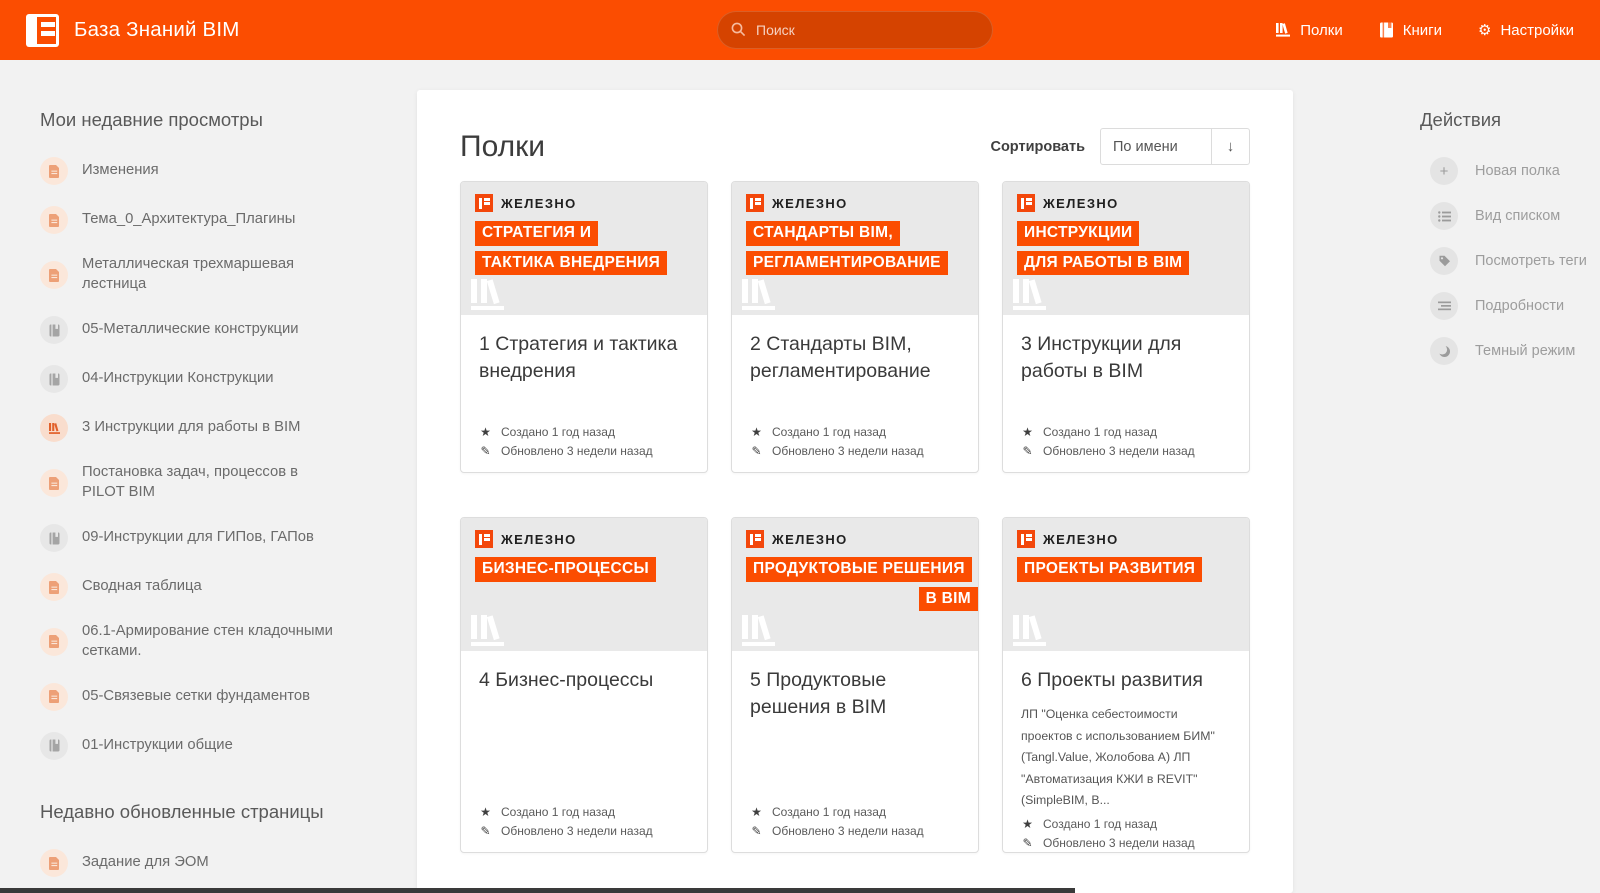  What do you see at coordinates (151, 119) in the screenshot?
I see `recent-views-heading: Мои недавние просмотры` at bounding box center [151, 119].